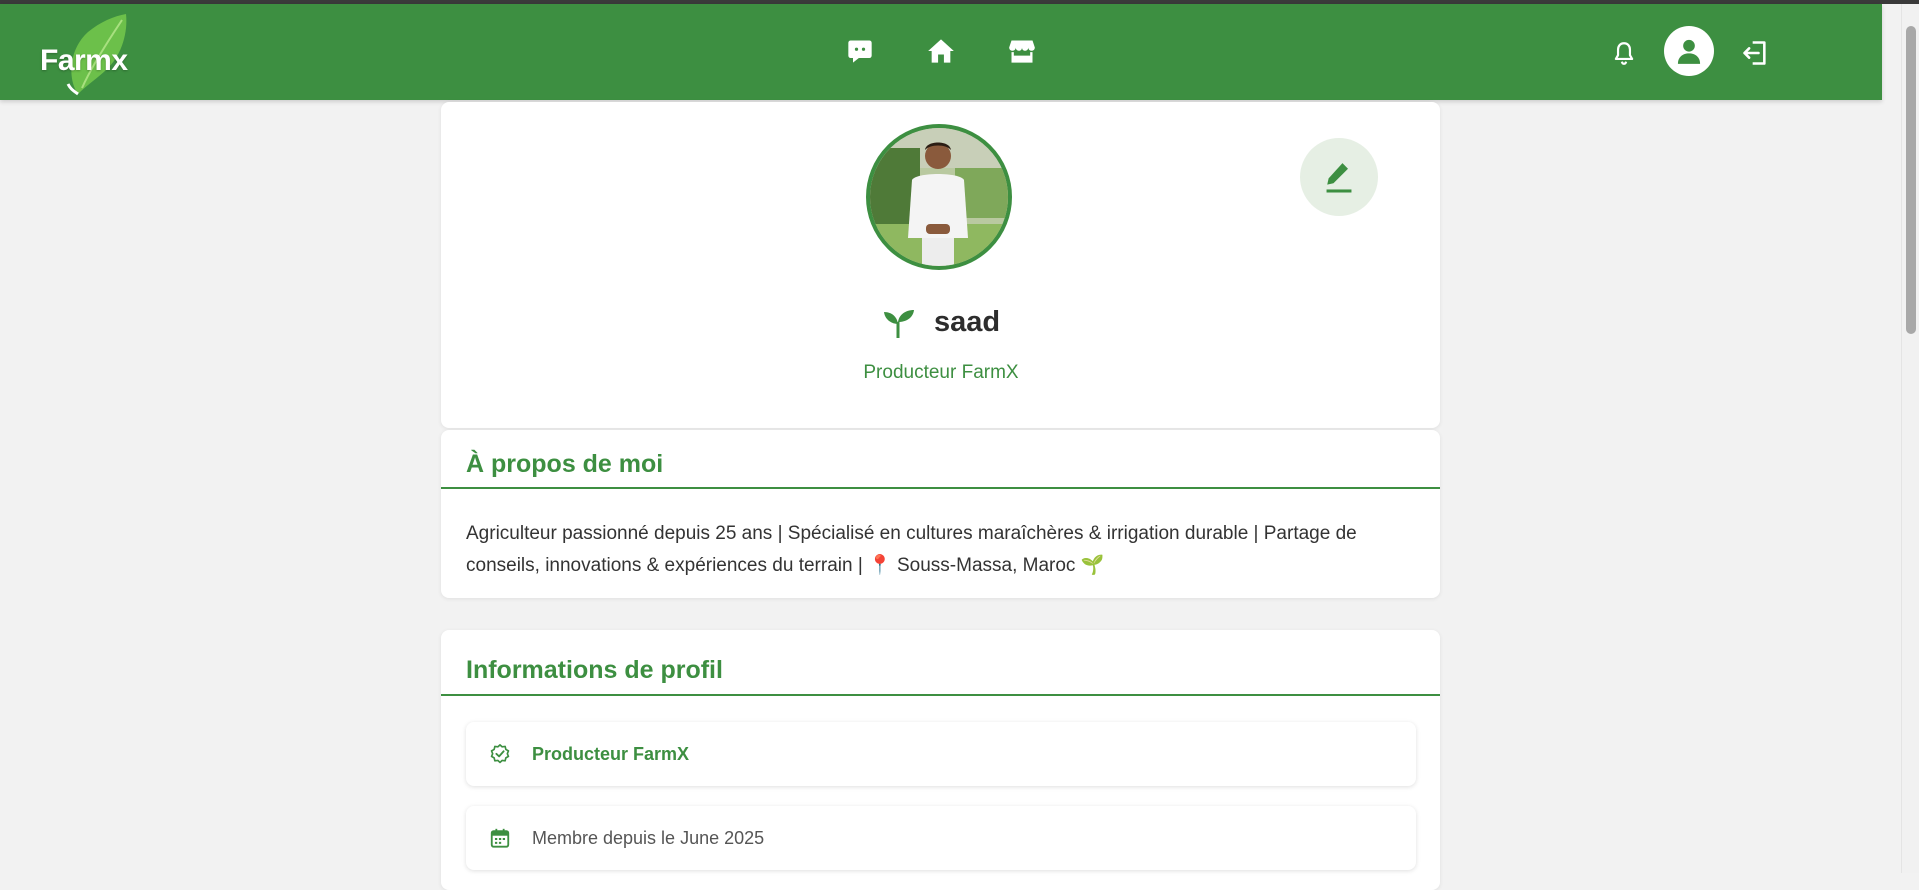 The image size is (1919, 890). I want to click on logout-icon, so click(1755, 53).